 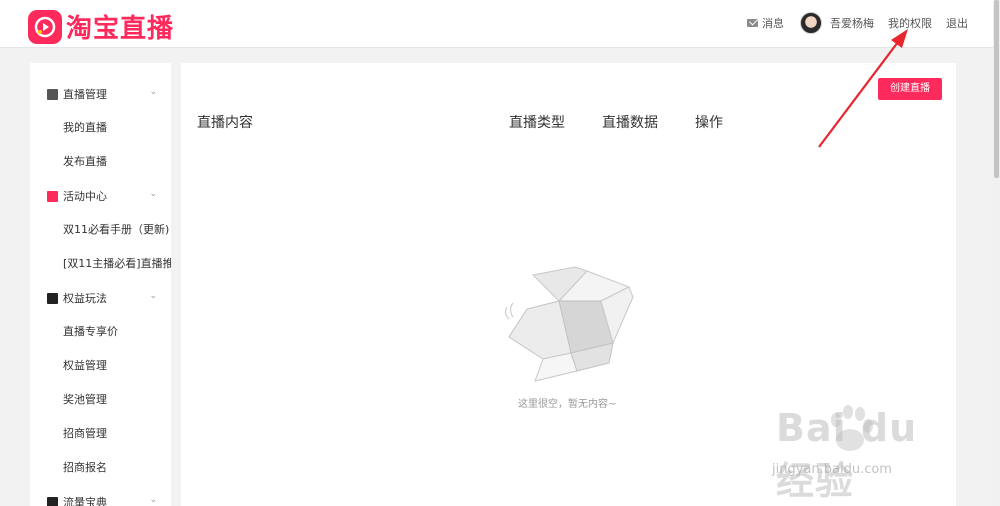 What do you see at coordinates (569, 324) in the screenshot?
I see `empty-box-icon` at bounding box center [569, 324].